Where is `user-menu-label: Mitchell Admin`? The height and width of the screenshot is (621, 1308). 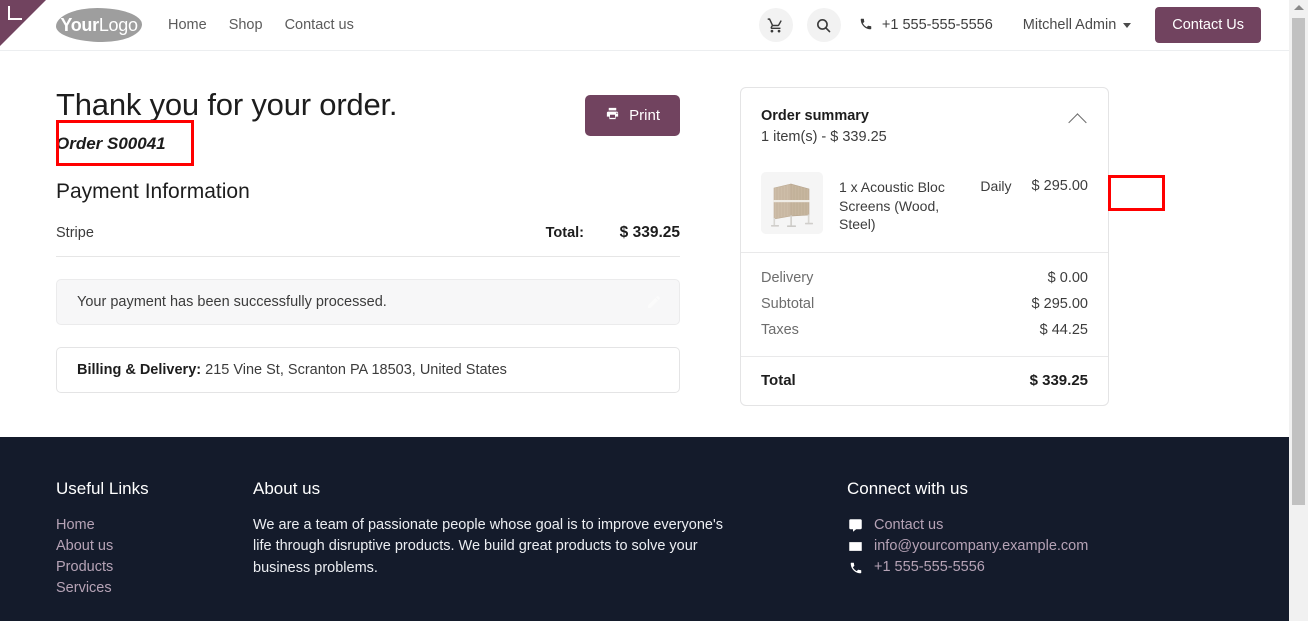 user-menu-label: Mitchell Admin is located at coordinates (1069, 25).